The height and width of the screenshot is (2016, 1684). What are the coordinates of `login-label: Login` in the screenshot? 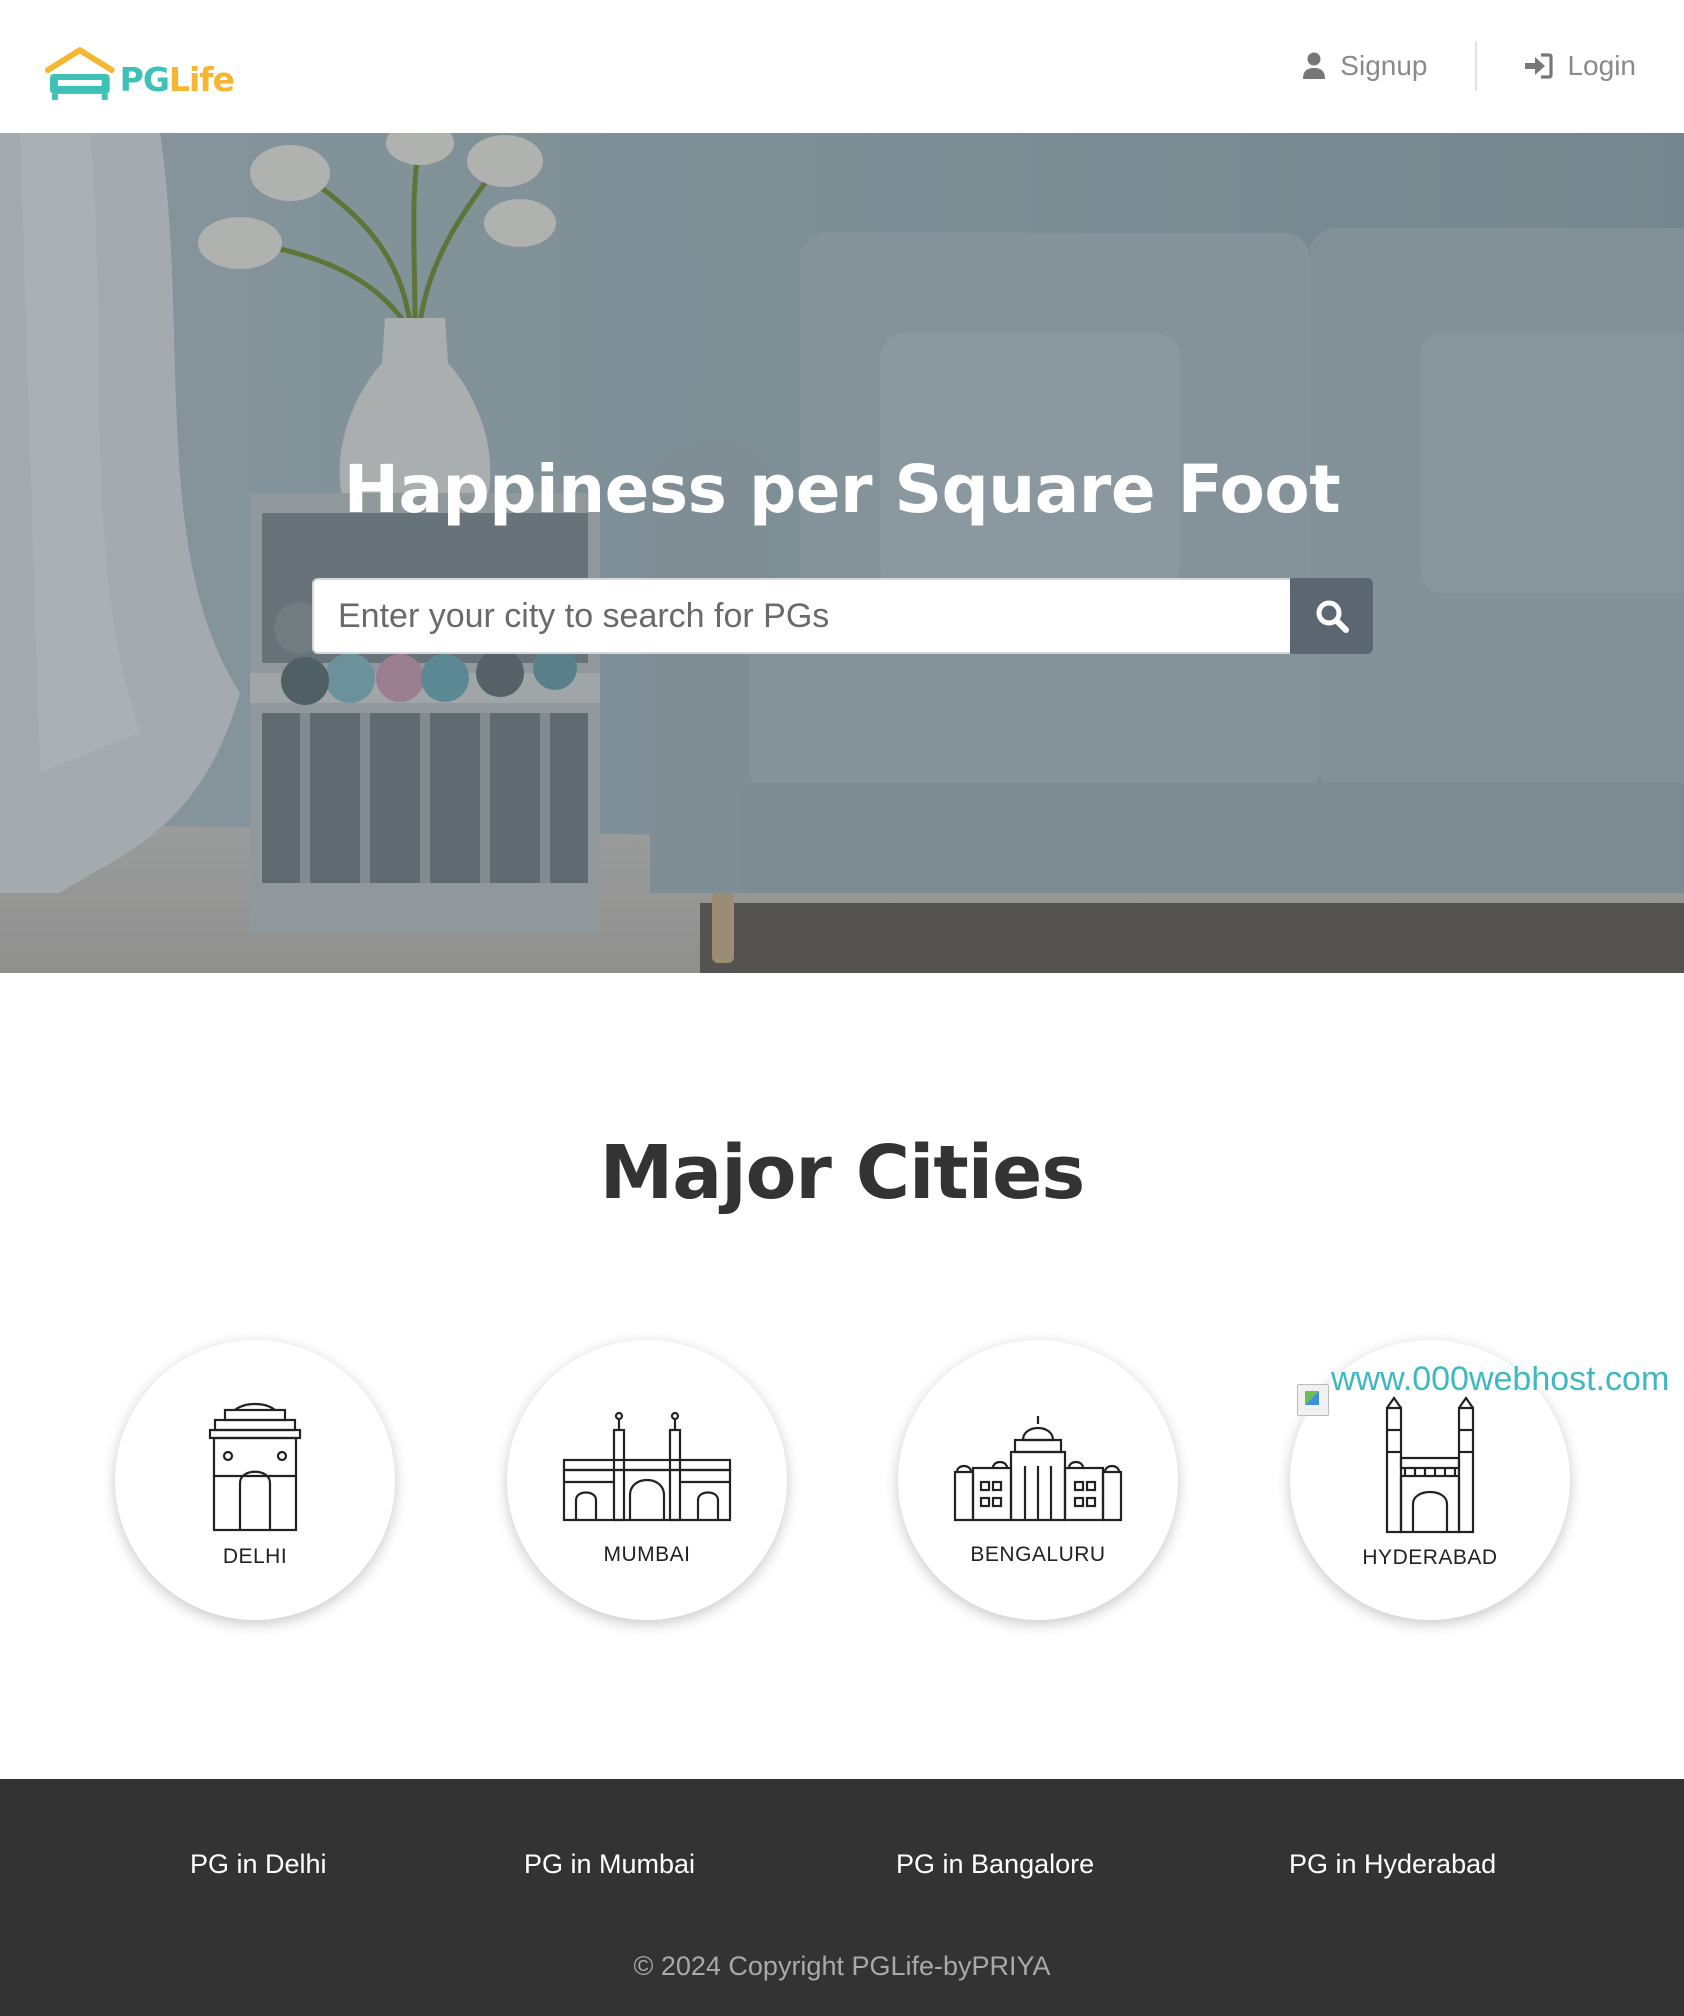 It's located at (1601, 65).